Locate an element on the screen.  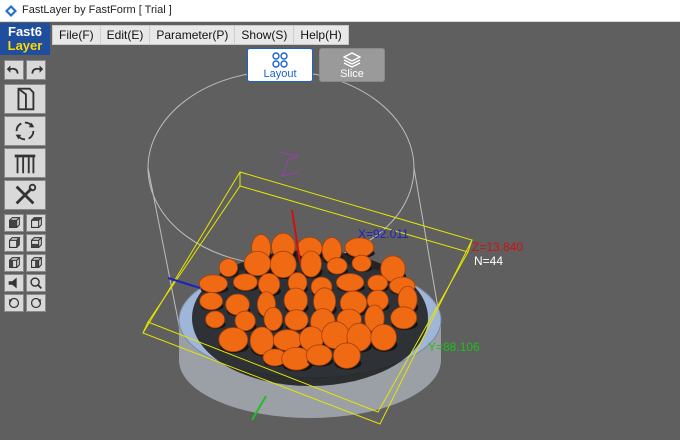
z-readout: Z=13.840 is located at coordinates (498, 247).